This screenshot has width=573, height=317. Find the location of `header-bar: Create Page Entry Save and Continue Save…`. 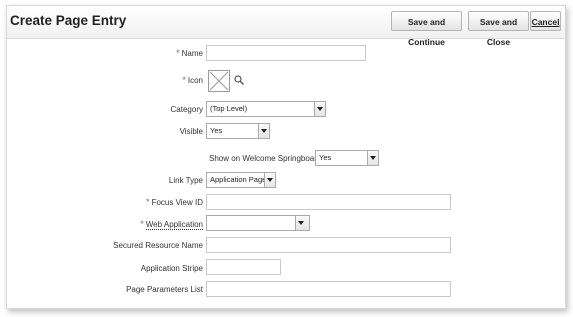

header-bar: Create Page Entry Save and Continue Save… is located at coordinates (286, 26).